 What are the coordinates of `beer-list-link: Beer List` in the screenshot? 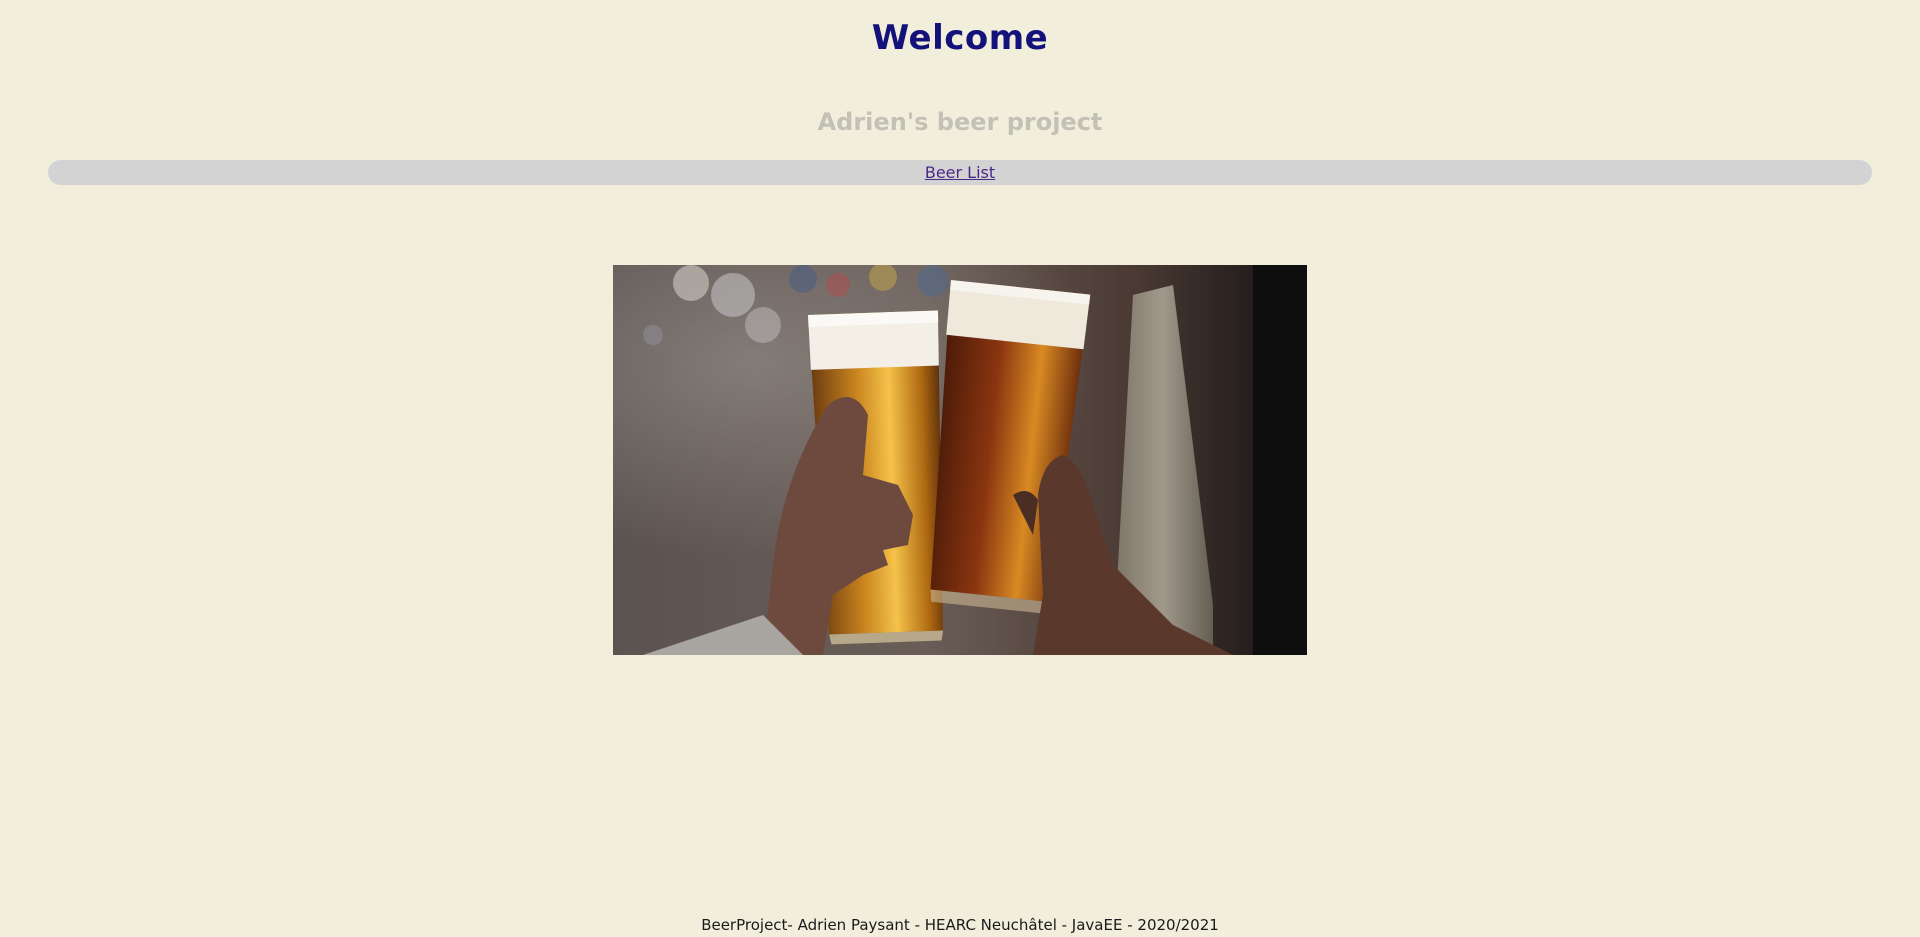 It's located at (960, 172).